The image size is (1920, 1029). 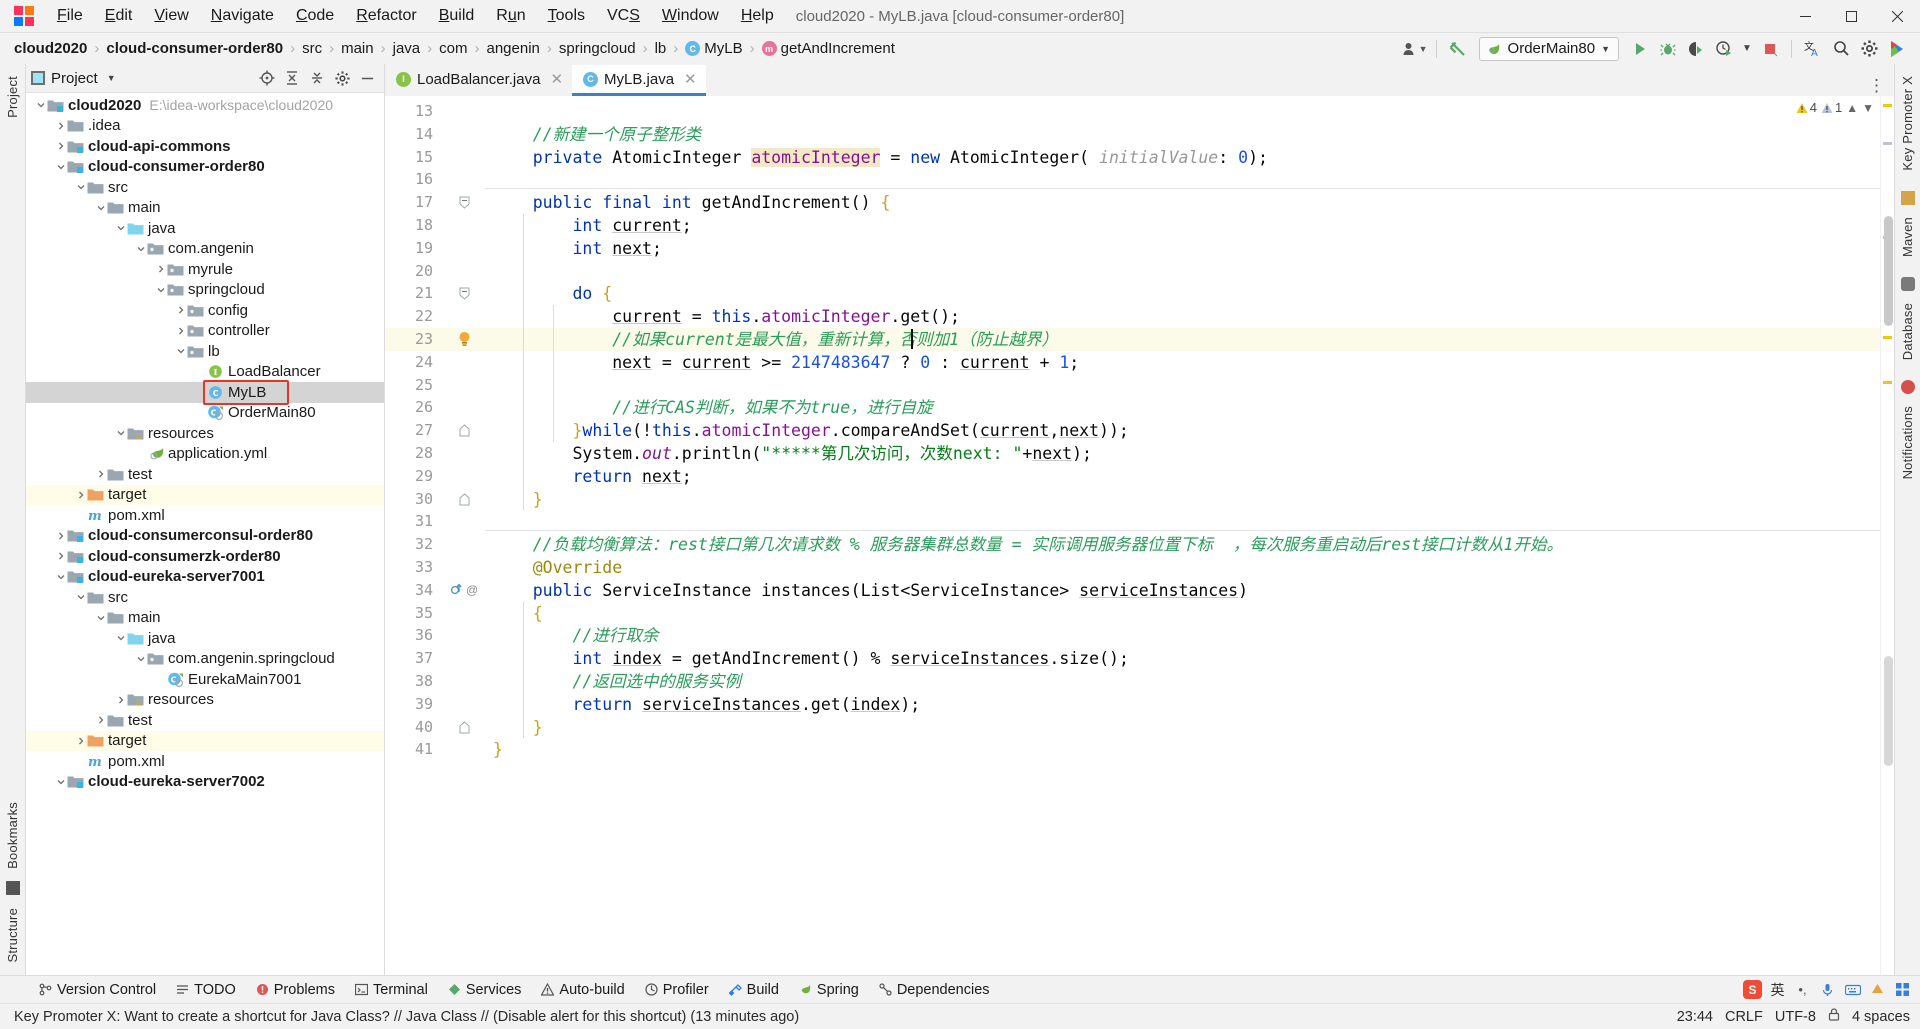 I want to click on line-number: 13, so click(x=418, y=111).